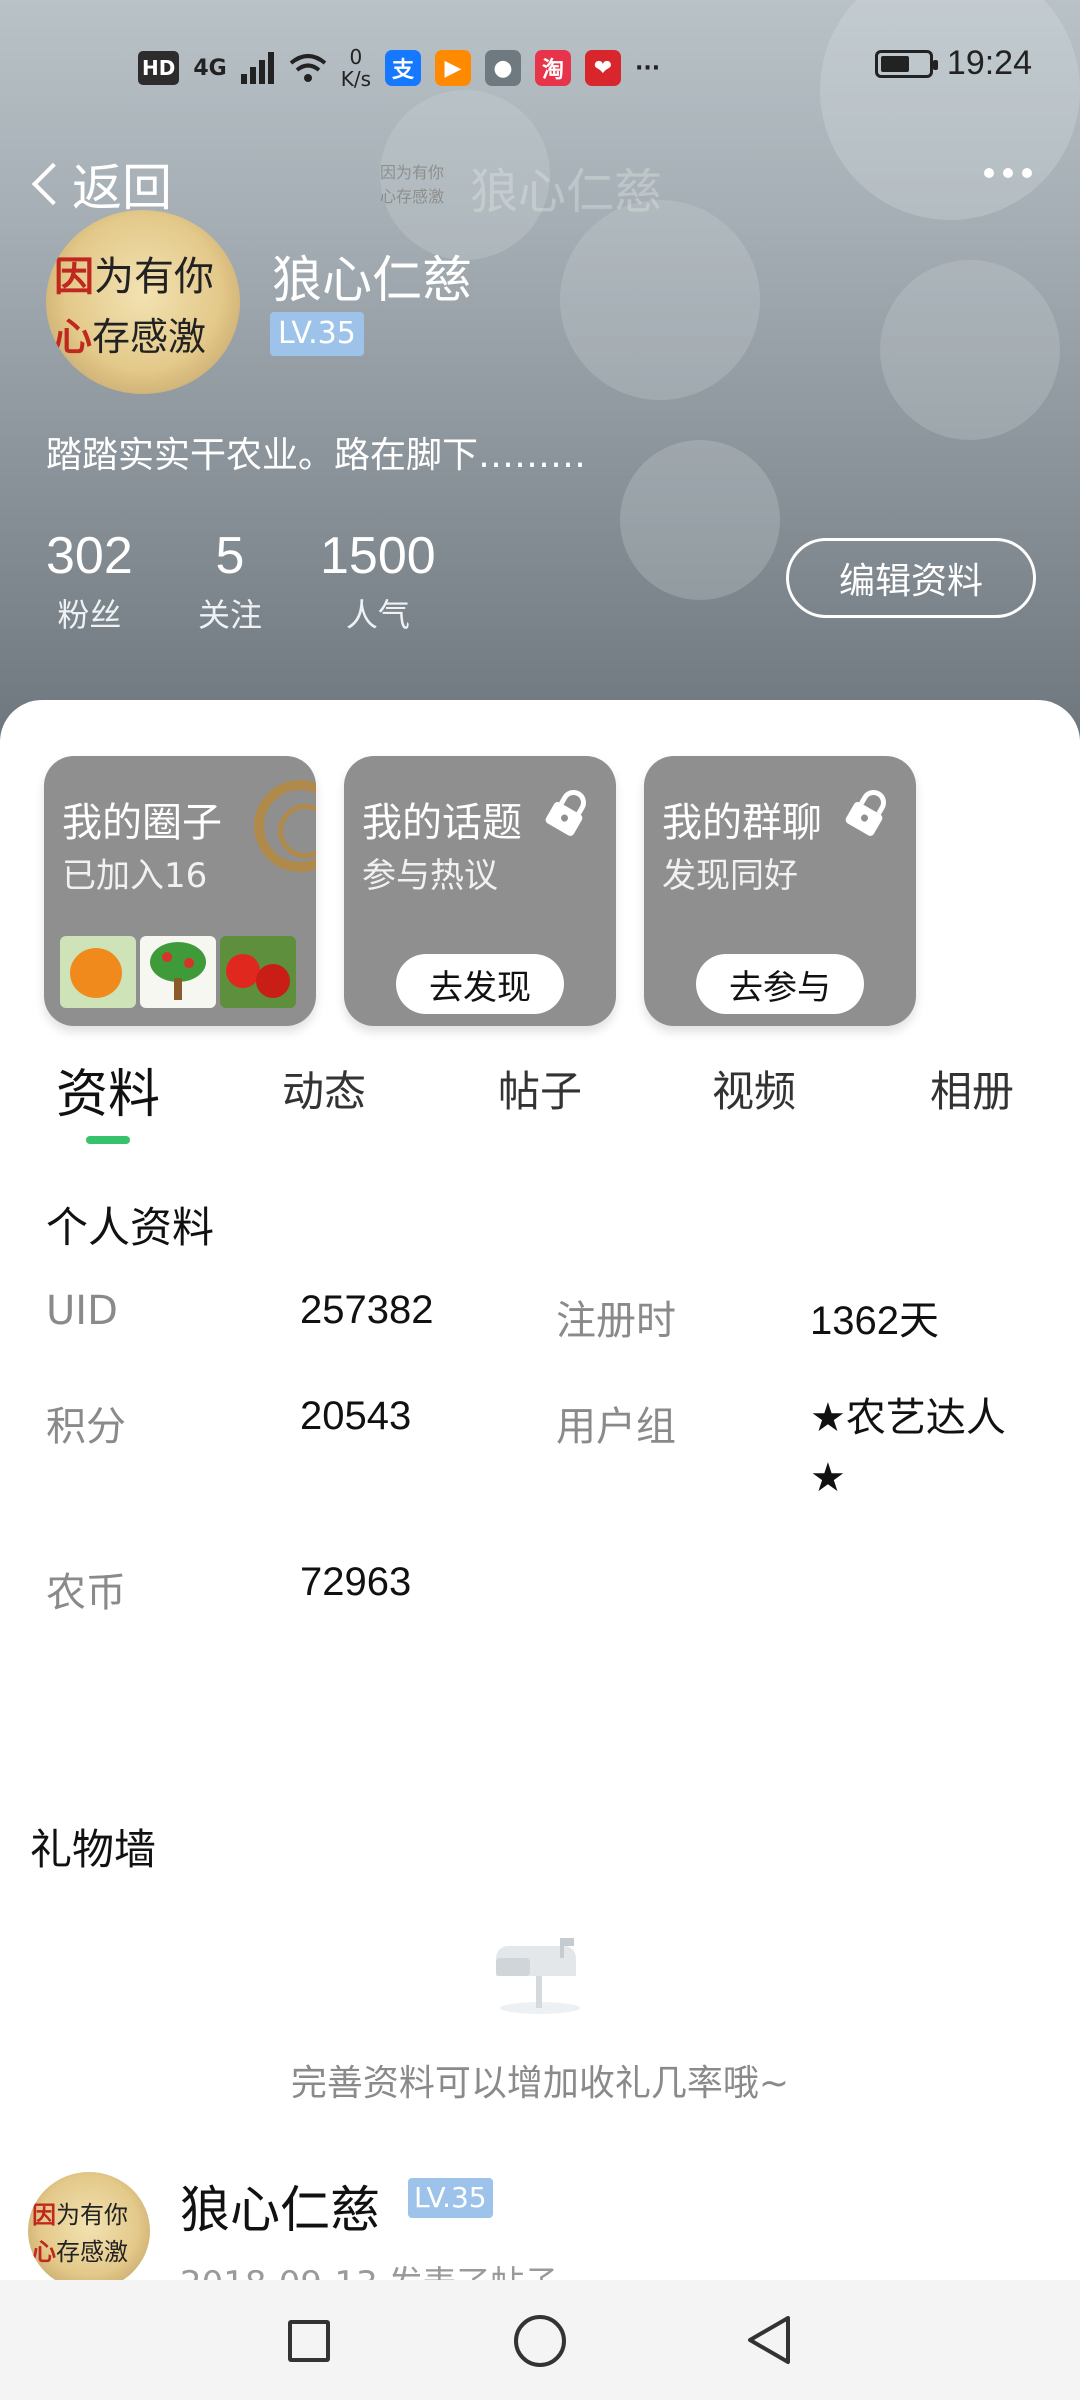  Describe the element at coordinates (430, 876) in the screenshot. I see `card-subtitle: 参与热议` at that location.